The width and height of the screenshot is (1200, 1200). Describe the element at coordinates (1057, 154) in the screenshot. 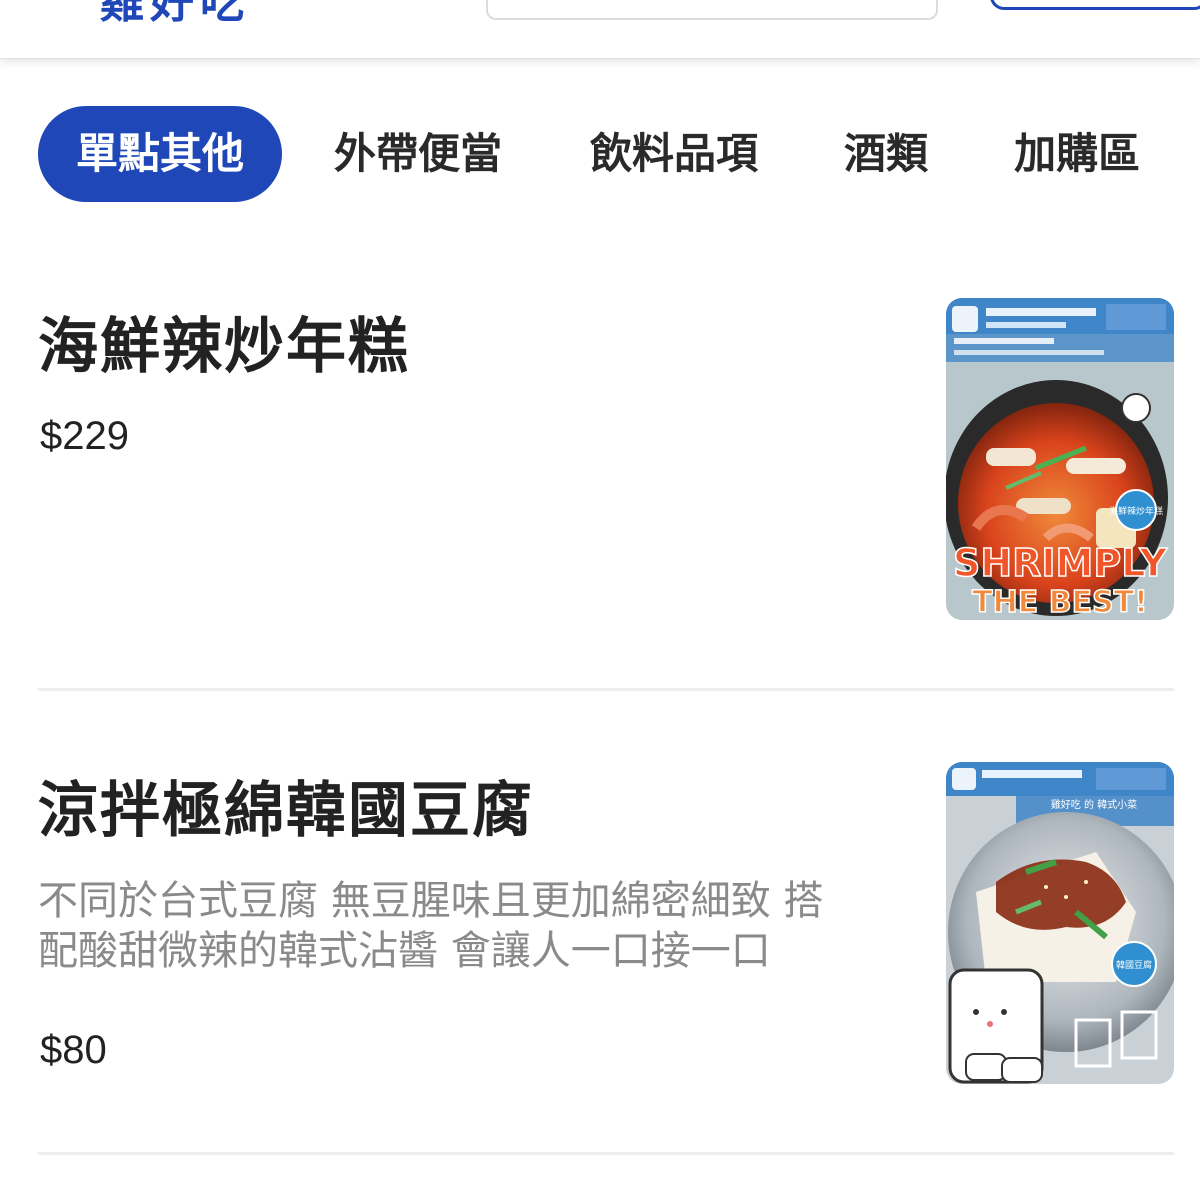

I see `tab-add-ons: 加購區` at that location.